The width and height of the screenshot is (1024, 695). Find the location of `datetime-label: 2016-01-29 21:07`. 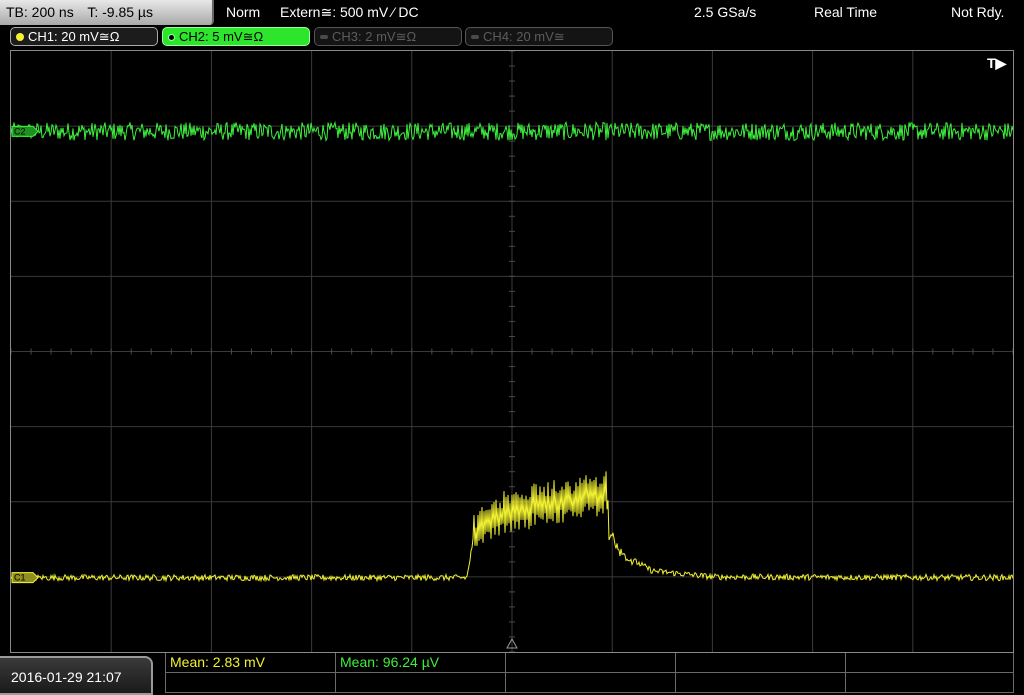

datetime-label: 2016-01-29 21:07 is located at coordinates (66, 677).